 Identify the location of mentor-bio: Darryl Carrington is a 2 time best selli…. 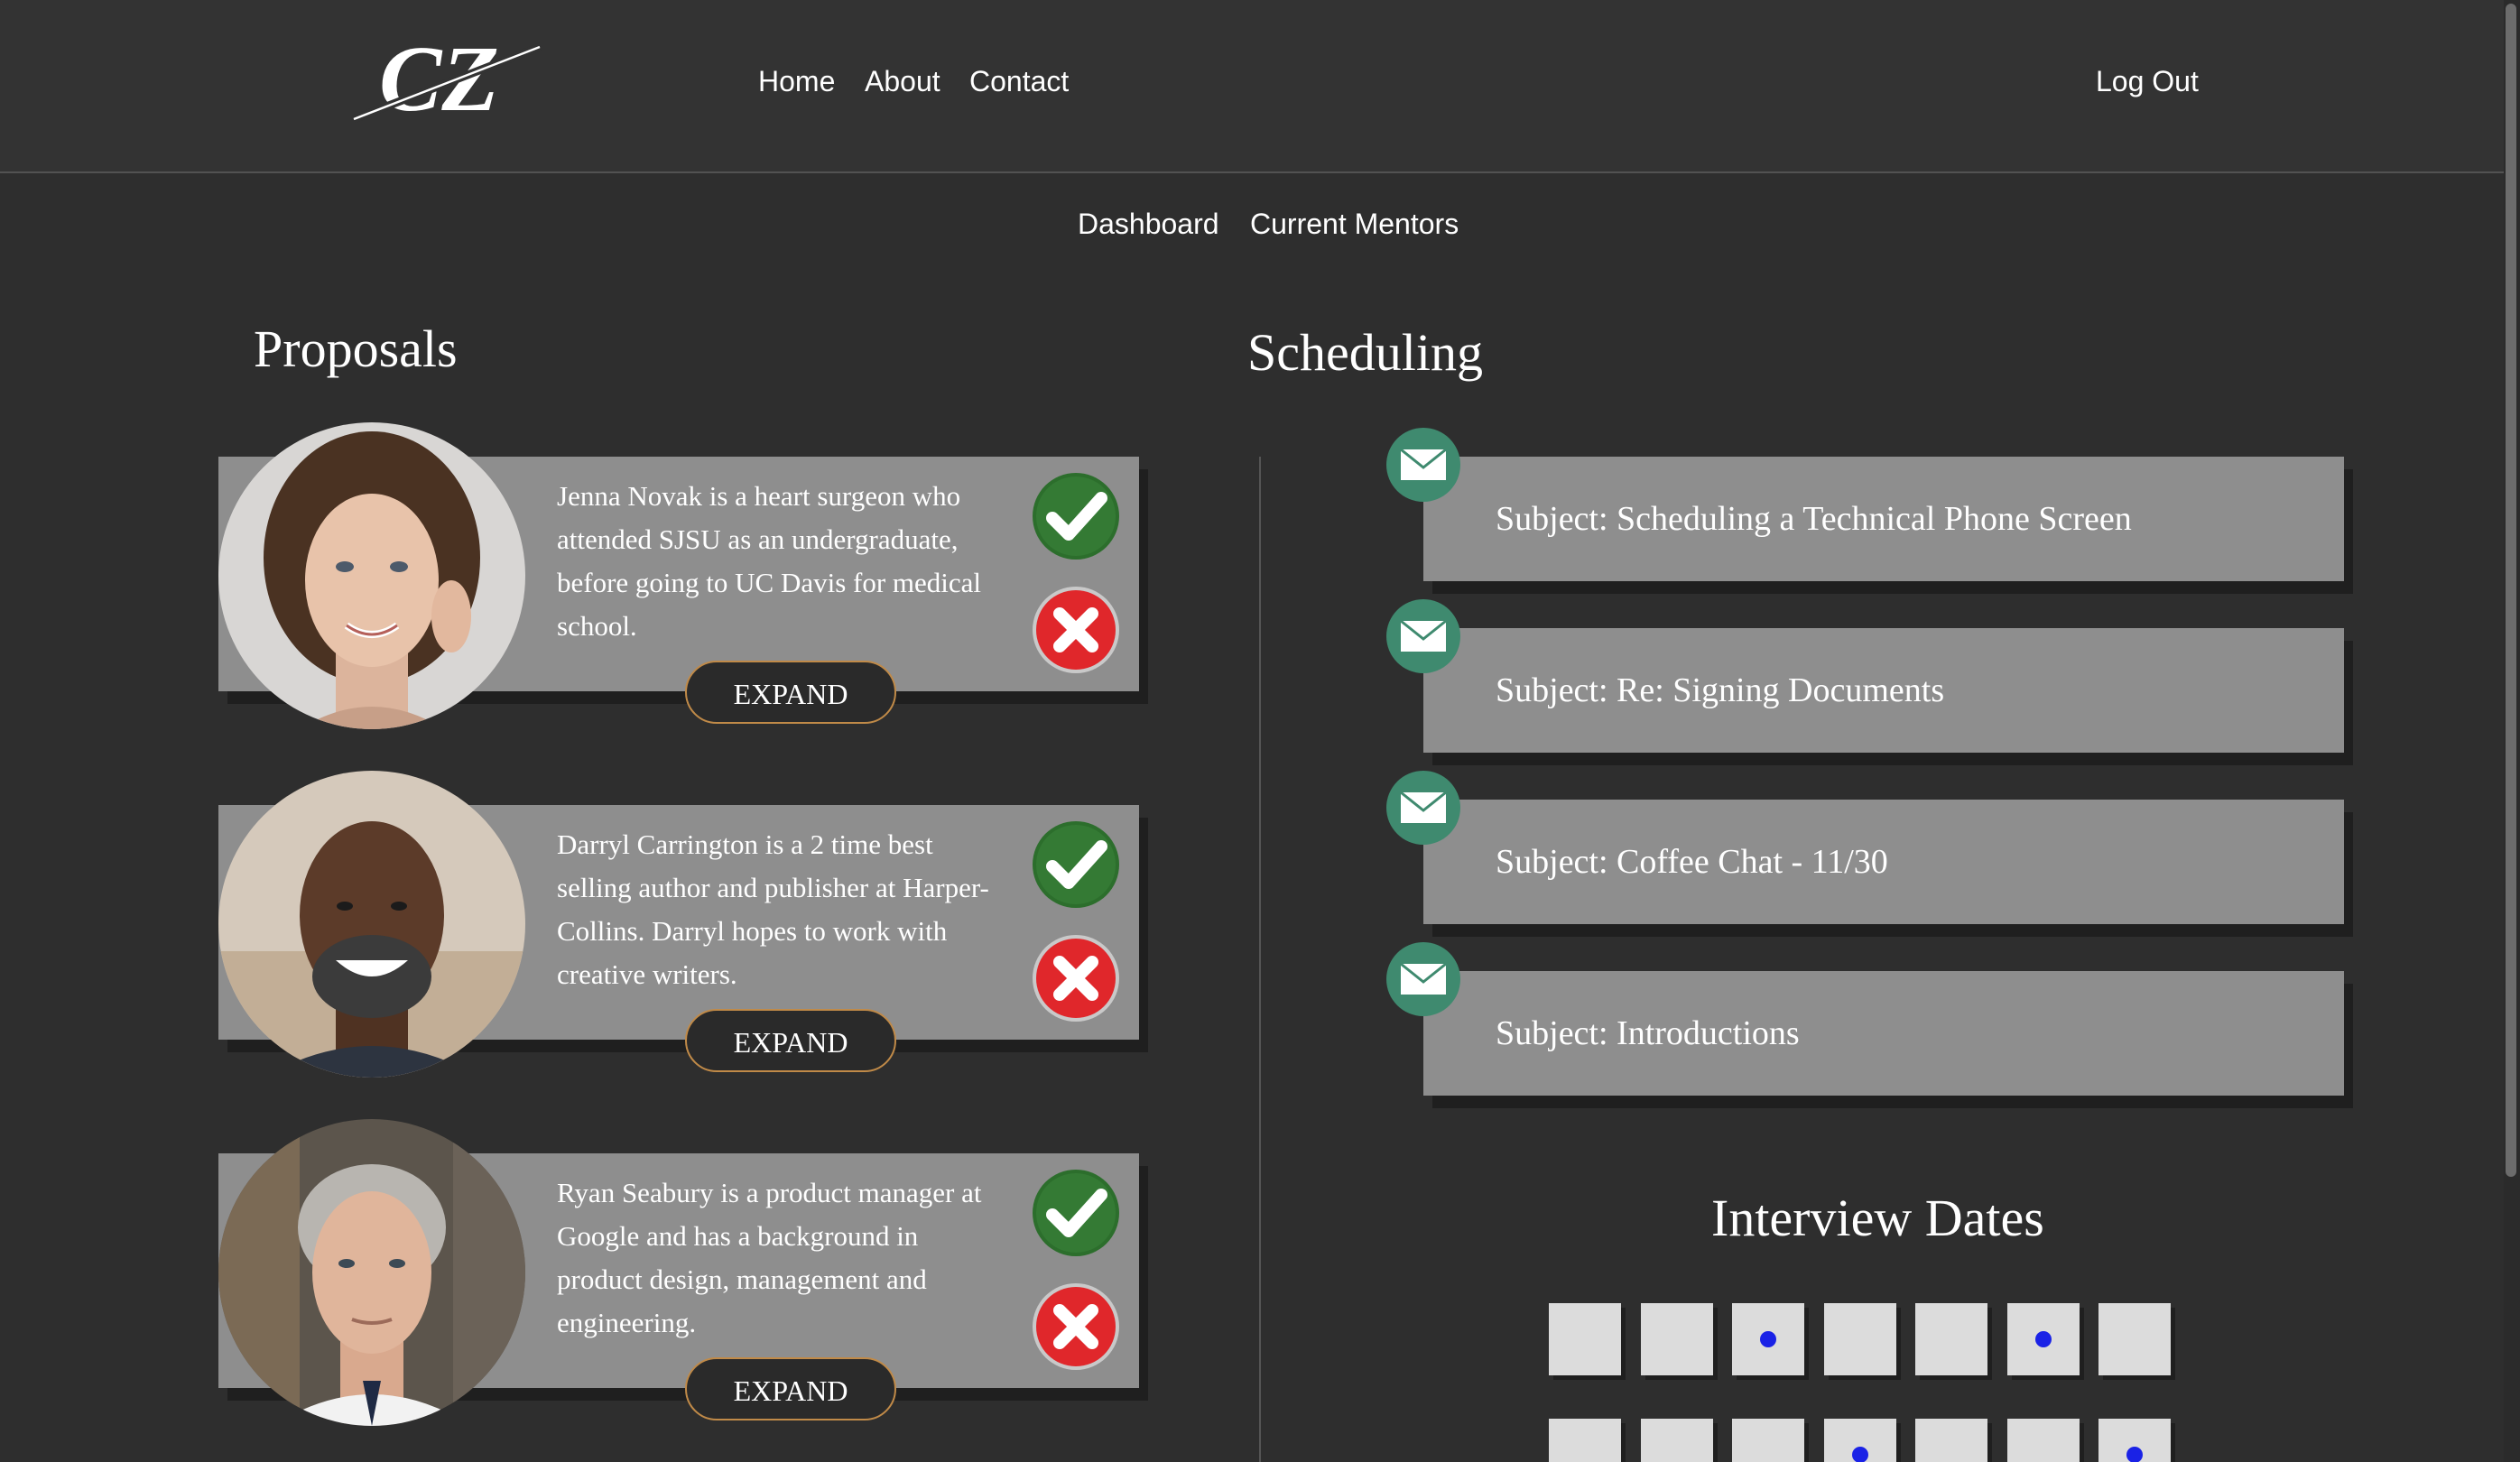
(773, 909).